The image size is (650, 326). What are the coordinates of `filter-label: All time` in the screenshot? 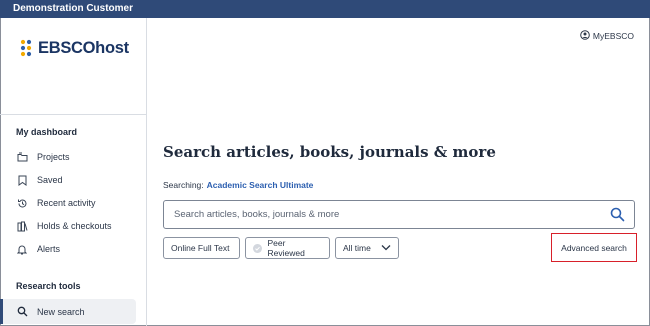 It's located at (357, 248).